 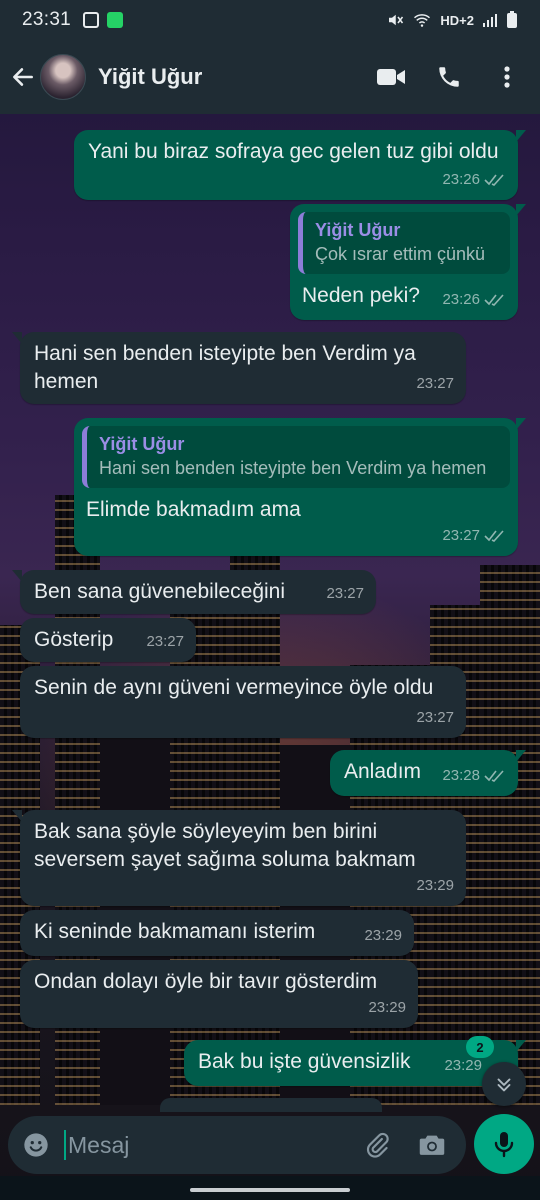 What do you see at coordinates (98, 1145) in the screenshot?
I see `message-input: Mesaj` at bounding box center [98, 1145].